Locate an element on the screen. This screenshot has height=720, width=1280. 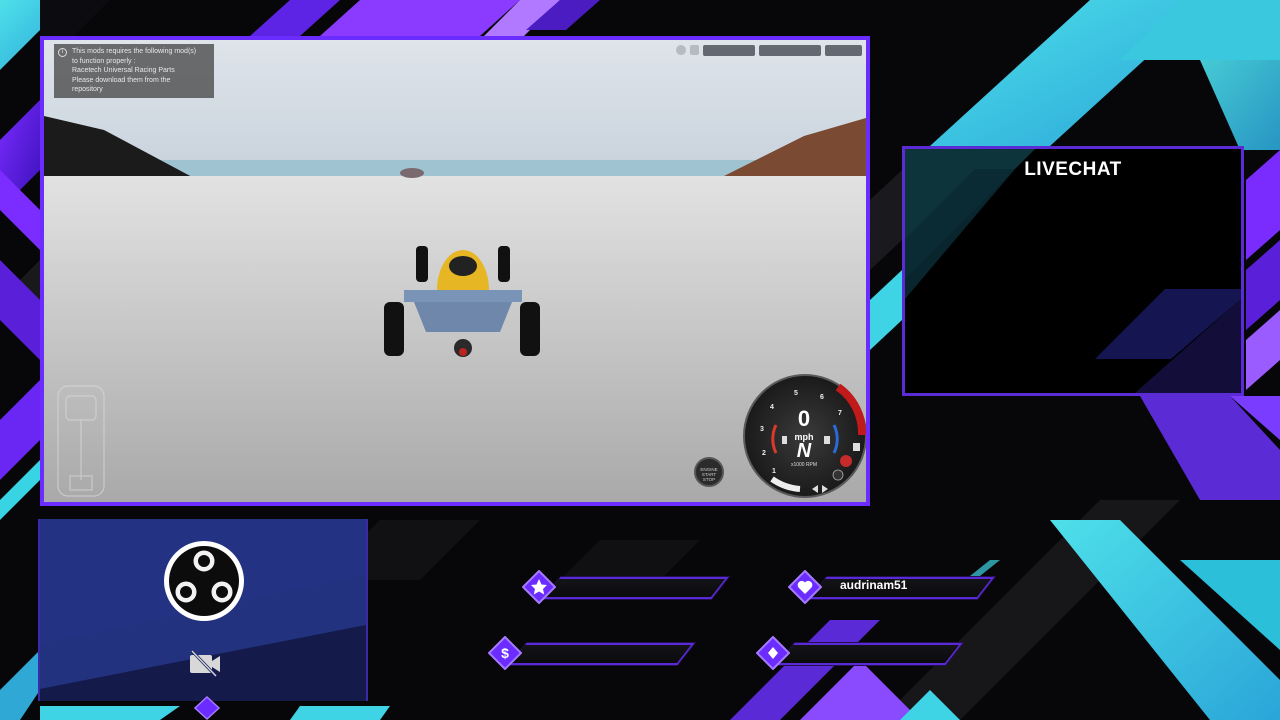
rpm-tick: 4 is located at coordinates (772, 407).